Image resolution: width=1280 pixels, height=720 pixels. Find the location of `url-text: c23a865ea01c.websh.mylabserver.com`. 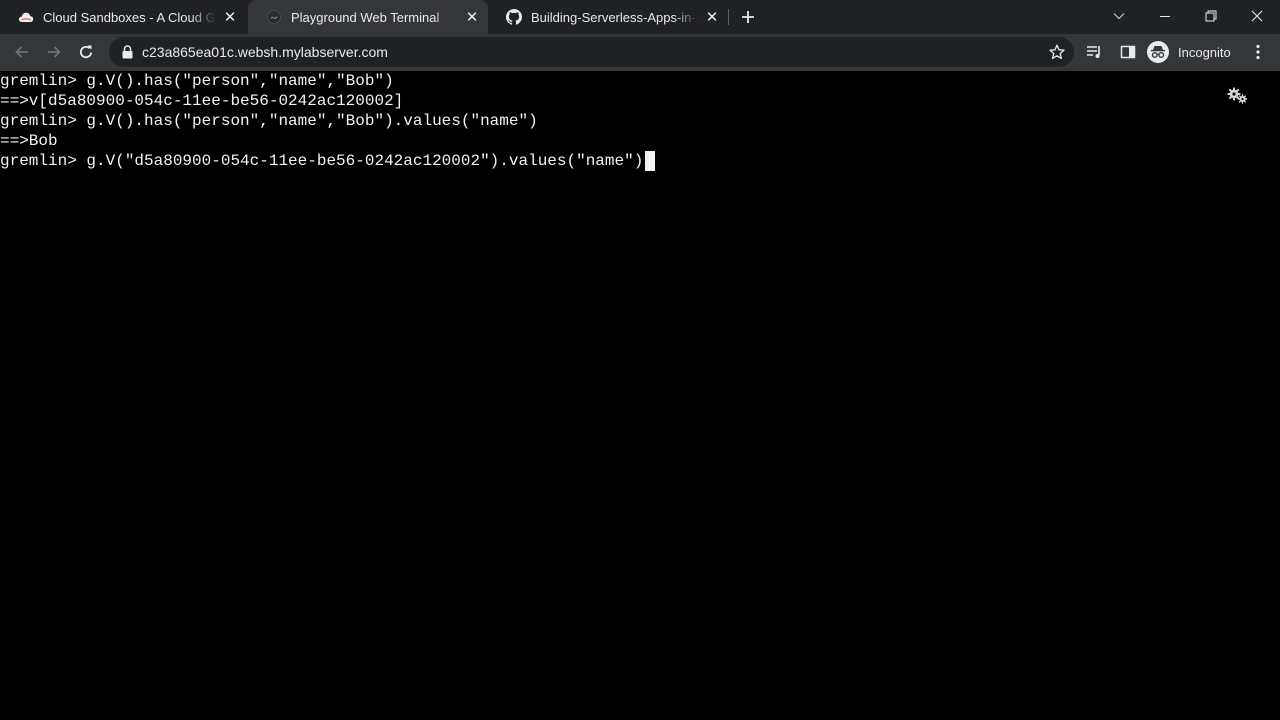

url-text: c23a865ea01c.websh.mylabserver.com is located at coordinates (265, 52).